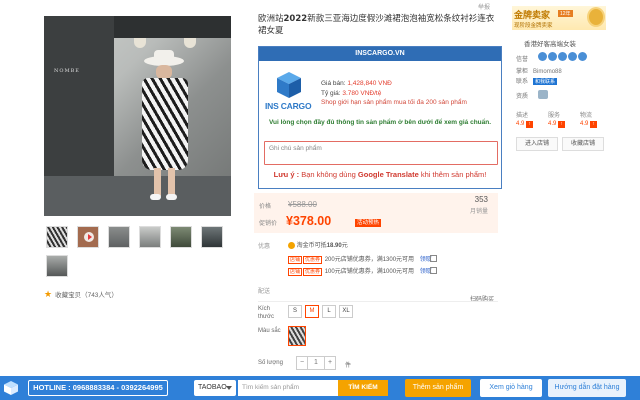 The height and width of the screenshot is (400, 640). I want to click on add-product-button: Thêm sản phẩm, so click(438, 388).